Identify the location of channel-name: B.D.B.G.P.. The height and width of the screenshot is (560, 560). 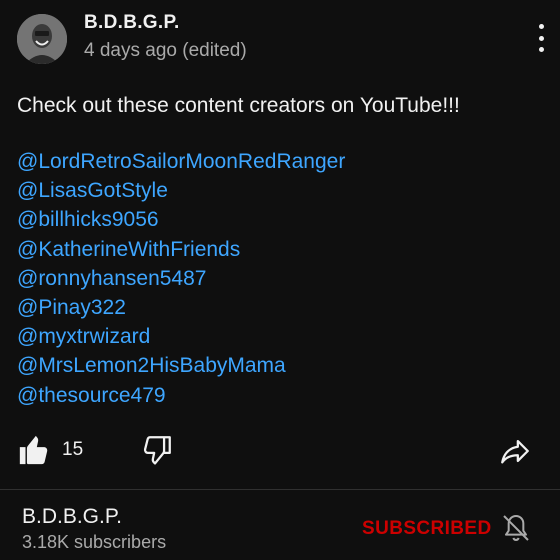
(72, 517).